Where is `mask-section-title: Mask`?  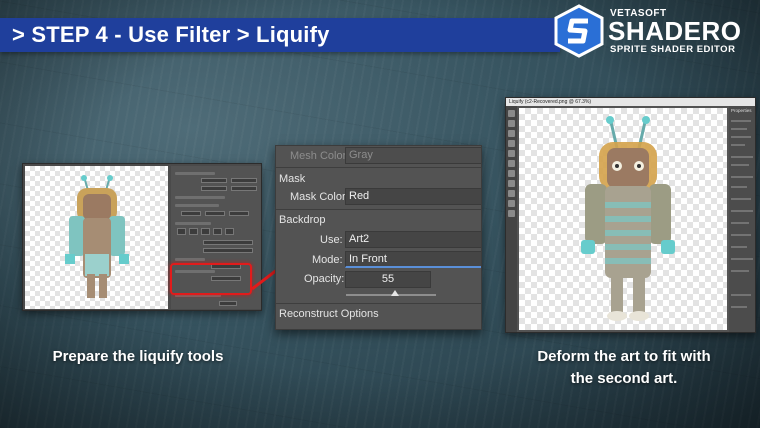 mask-section-title: Mask is located at coordinates (292, 179).